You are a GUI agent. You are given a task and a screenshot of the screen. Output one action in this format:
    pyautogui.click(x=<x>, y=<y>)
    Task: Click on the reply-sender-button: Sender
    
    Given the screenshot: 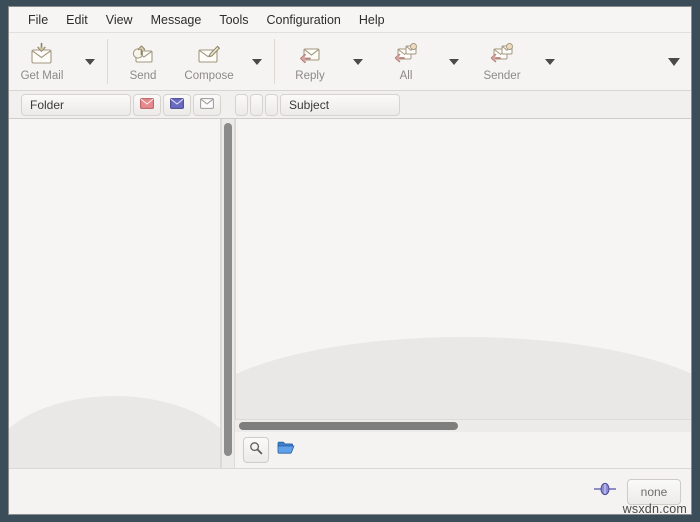 What is the action you would take?
    pyautogui.click(x=502, y=61)
    